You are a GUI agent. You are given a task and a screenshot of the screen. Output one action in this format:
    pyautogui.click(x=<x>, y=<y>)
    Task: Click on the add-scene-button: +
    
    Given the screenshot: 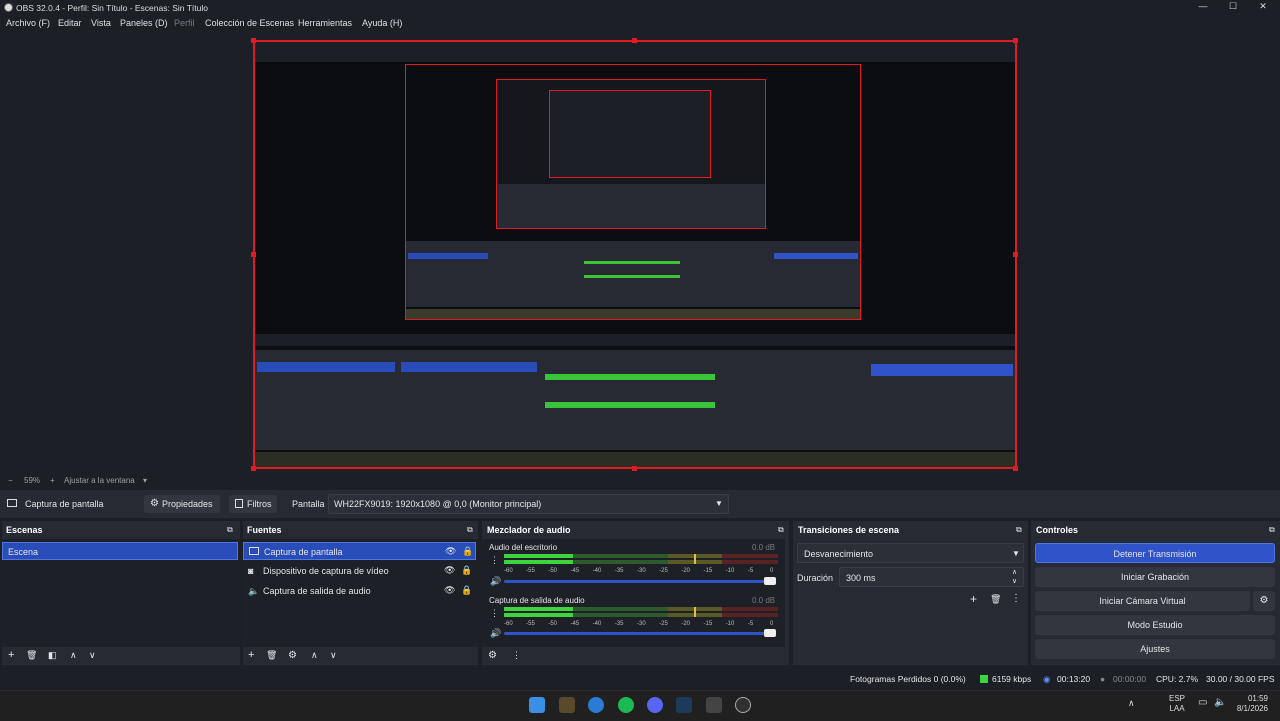 What is the action you would take?
    pyautogui.click(x=11, y=655)
    